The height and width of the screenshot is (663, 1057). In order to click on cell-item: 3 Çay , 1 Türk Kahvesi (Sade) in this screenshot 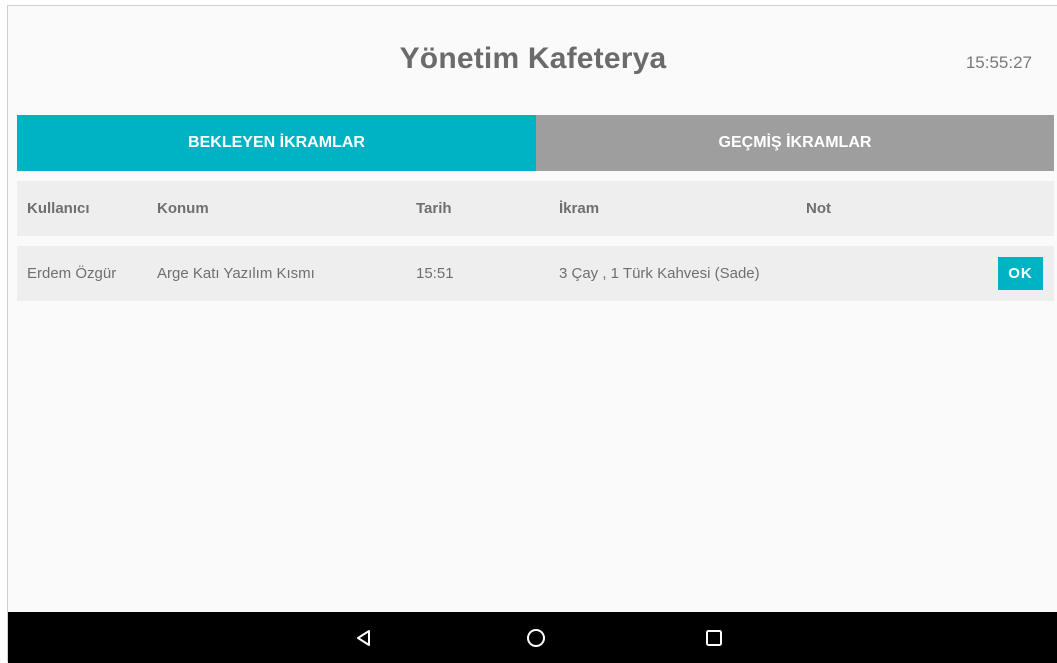, I will do `click(659, 273)`.